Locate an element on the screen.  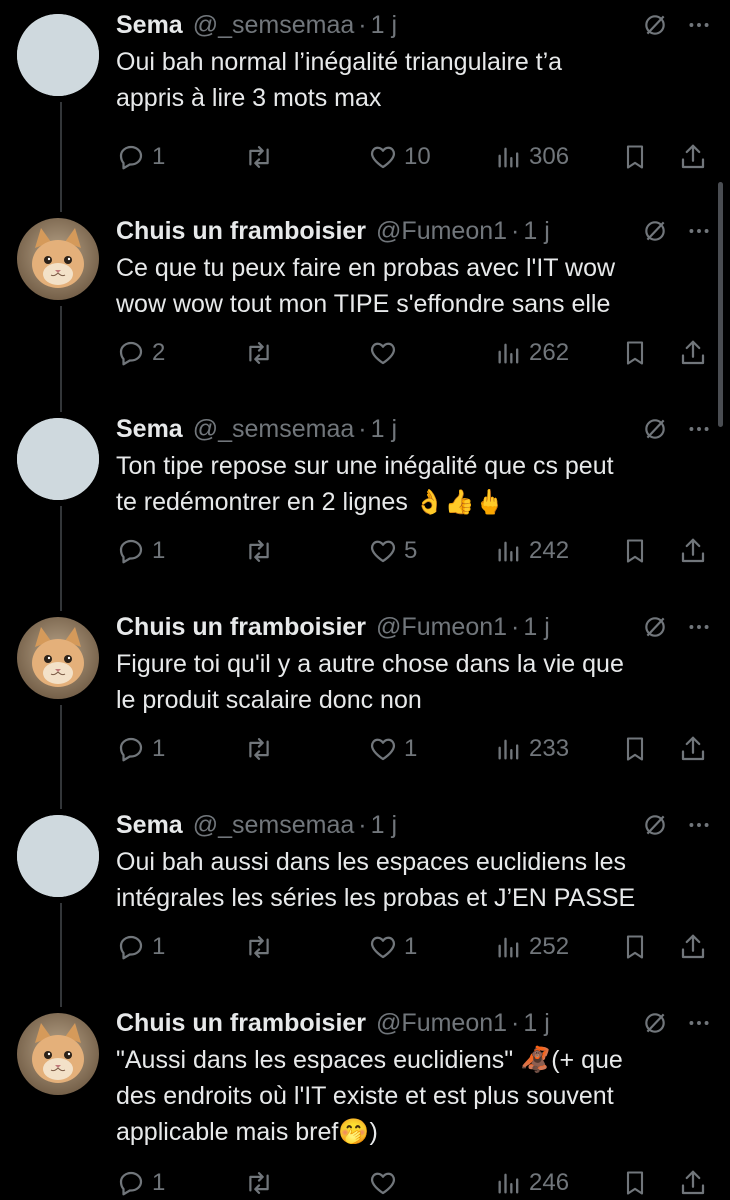
reply-icon is located at coordinates (131, 1183).